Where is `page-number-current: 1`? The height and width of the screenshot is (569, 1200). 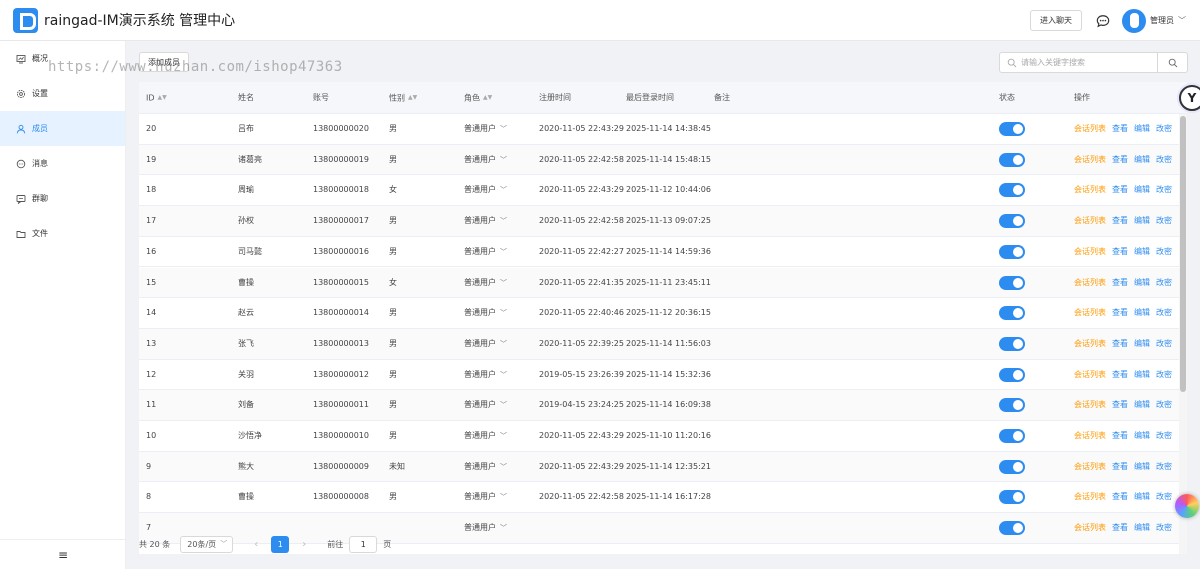 page-number-current: 1 is located at coordinates (280, 544).